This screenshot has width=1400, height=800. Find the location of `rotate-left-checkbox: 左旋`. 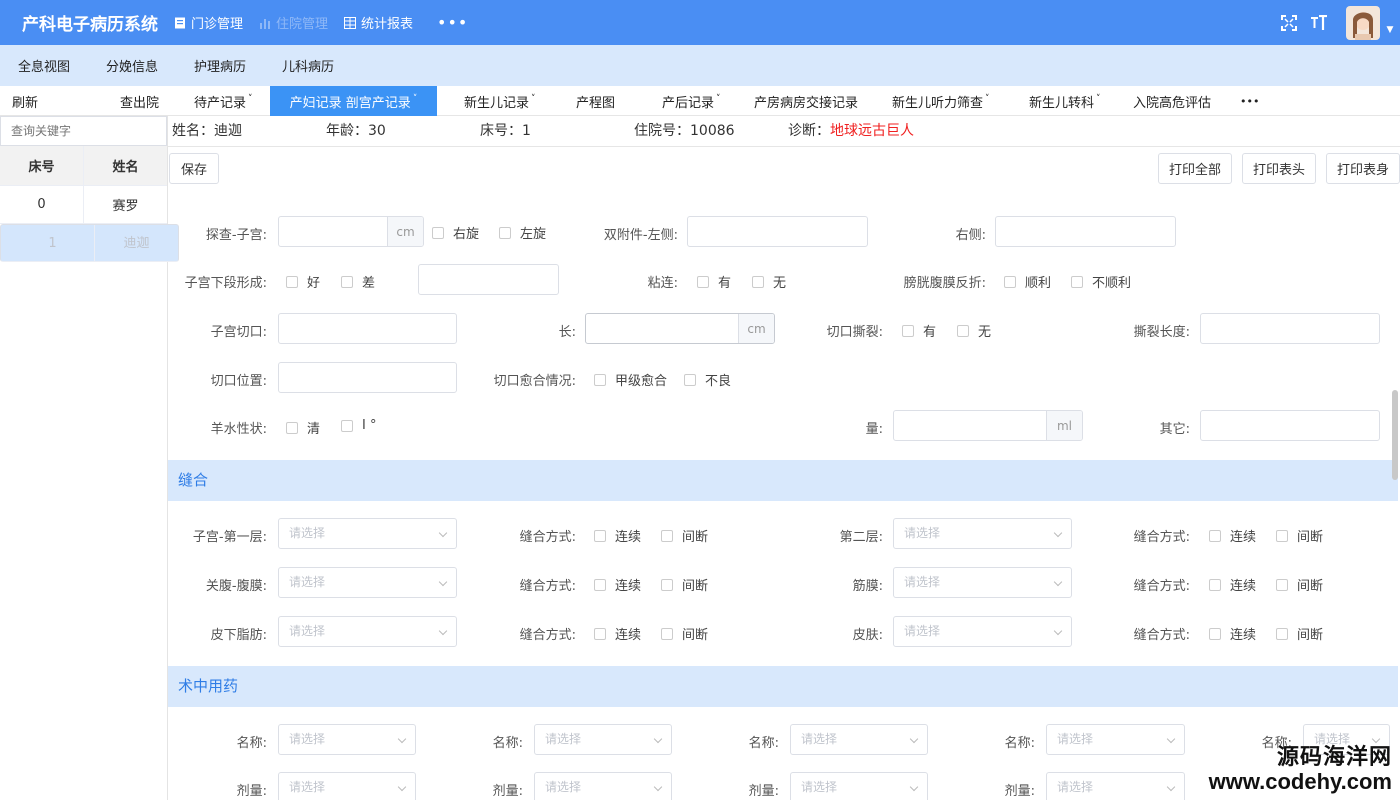

rotate-left-checkbox: 左旋 is located at coordinates (522, 232).